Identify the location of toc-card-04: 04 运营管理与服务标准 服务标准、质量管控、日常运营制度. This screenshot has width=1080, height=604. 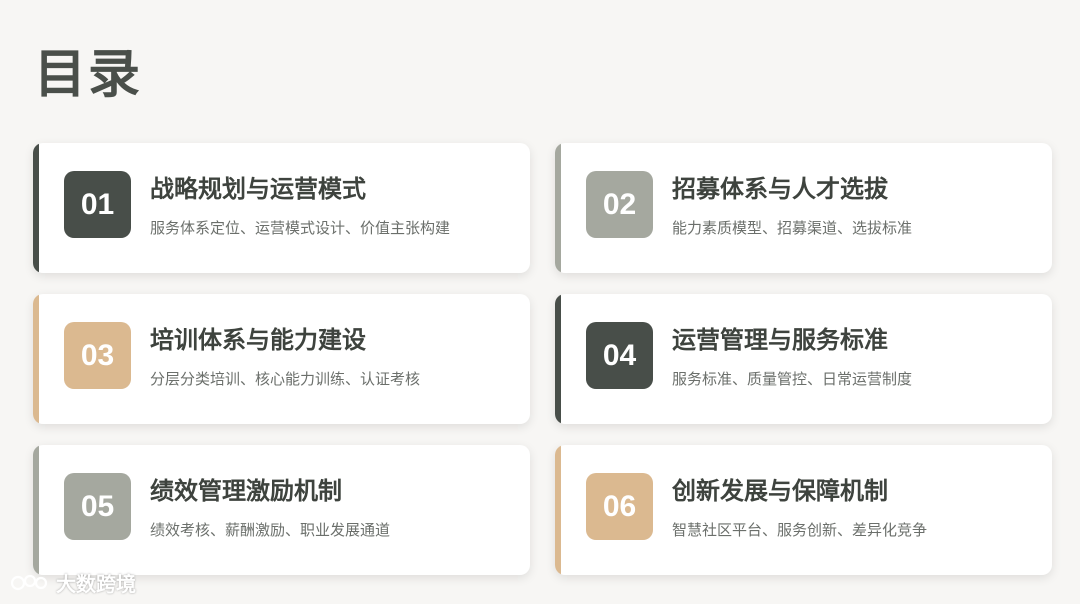
(803, 359).